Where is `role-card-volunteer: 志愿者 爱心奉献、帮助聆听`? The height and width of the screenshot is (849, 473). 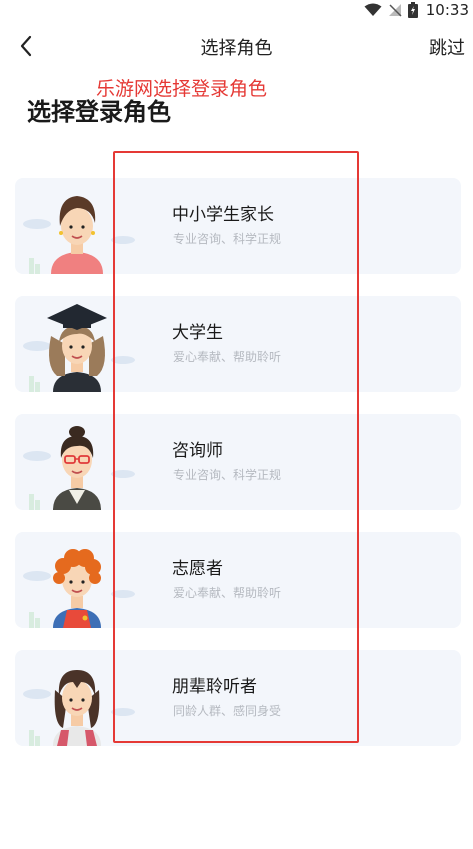
role-card-volunteer: 志愿者 爱心奉献、帮助聆听 is located at coordinates (238, 580).